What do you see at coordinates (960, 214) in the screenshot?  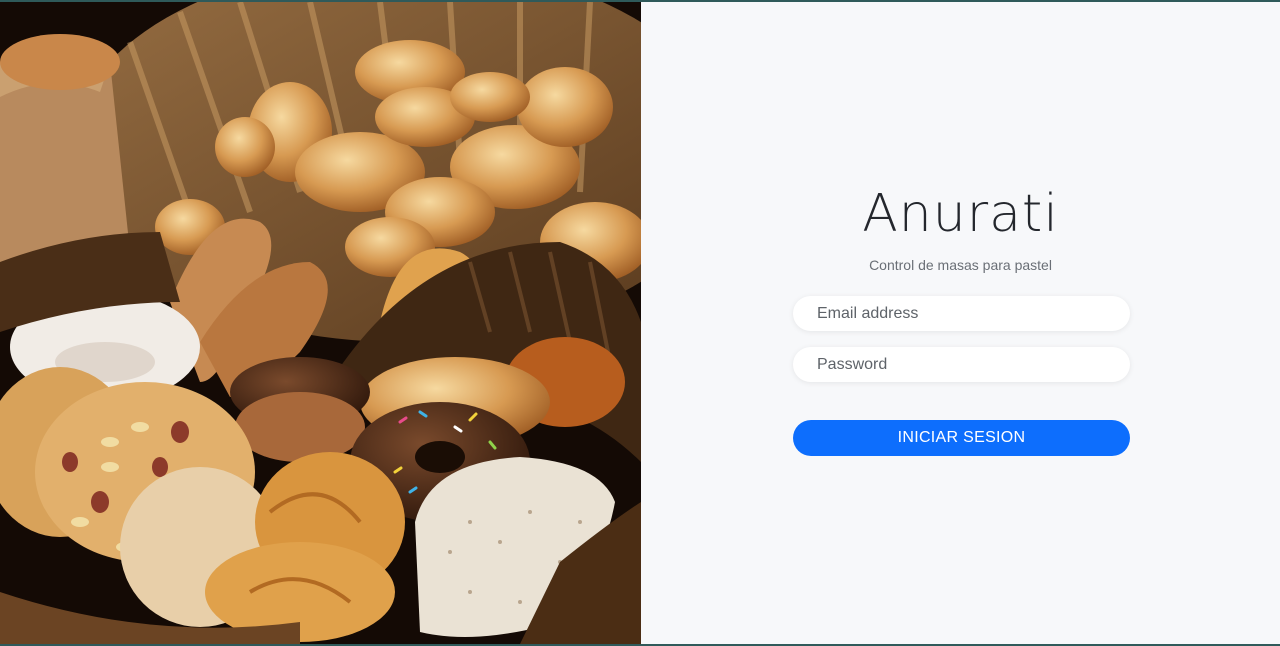 I see `brand-title: Anurati` at bounding box center [960, 214].